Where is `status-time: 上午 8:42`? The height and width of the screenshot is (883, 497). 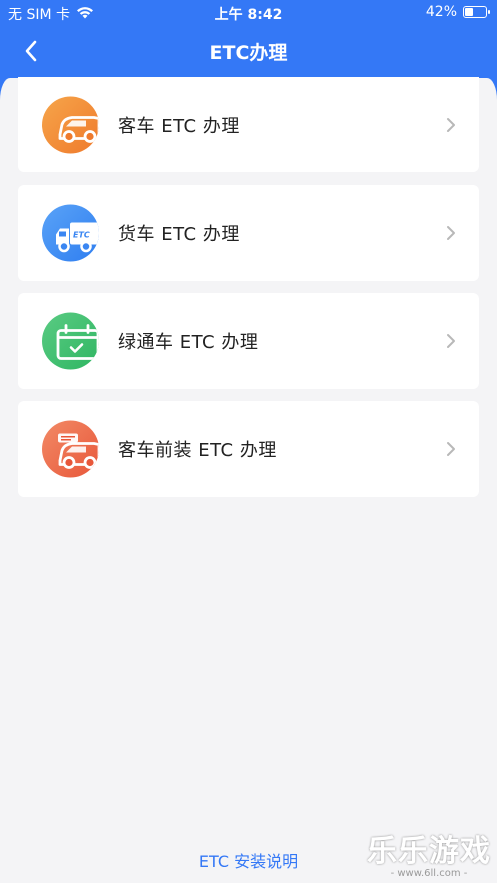
status-time: 上午 8:42 is located at coordinates (248, 15).